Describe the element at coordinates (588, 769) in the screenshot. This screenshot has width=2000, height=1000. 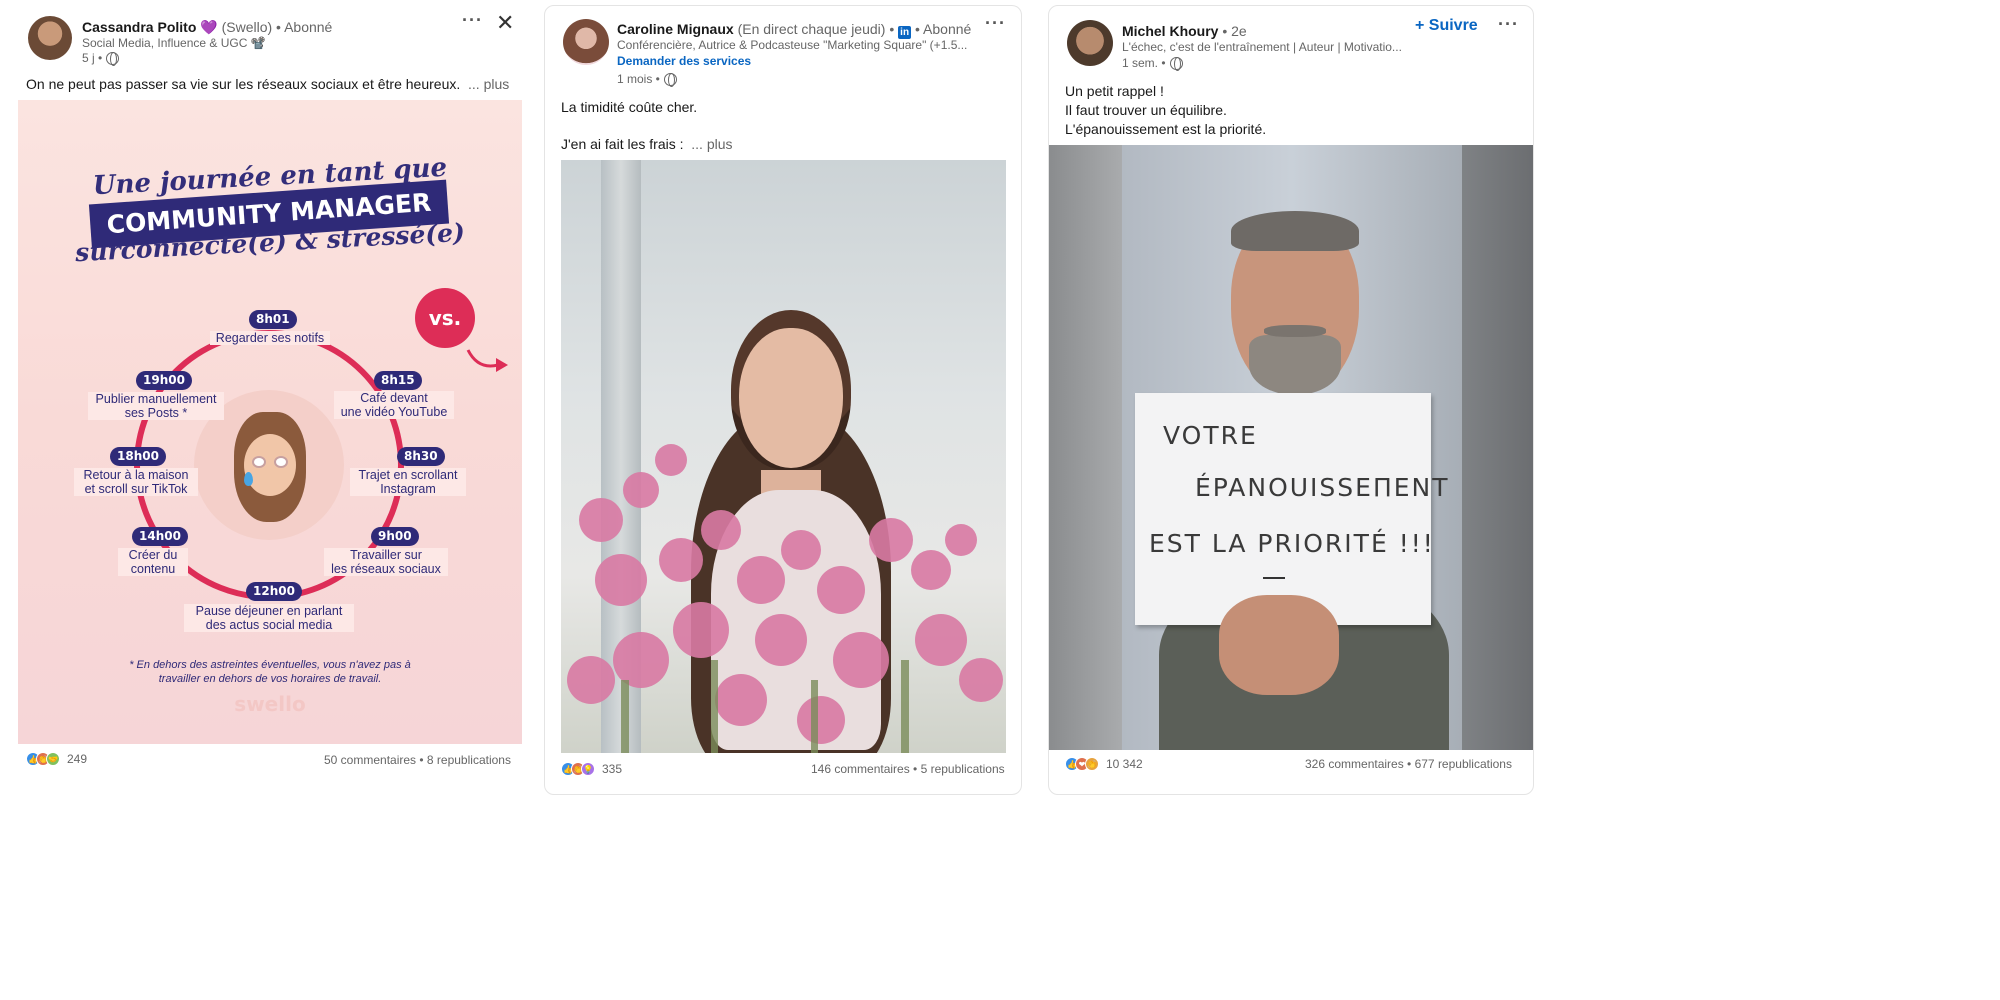
I see `insightful-icon: 💡` at that location.